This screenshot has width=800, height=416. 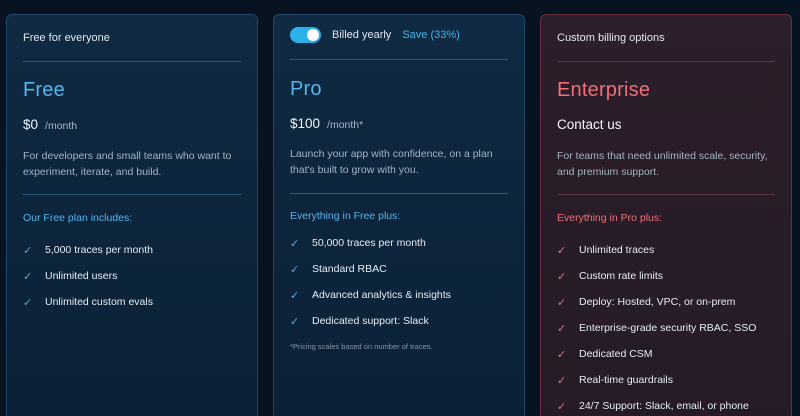 What do you see at coordinates (306, 89) in the screenshot?
I see `plan-name: Pro` at bounding box center [306, 89].